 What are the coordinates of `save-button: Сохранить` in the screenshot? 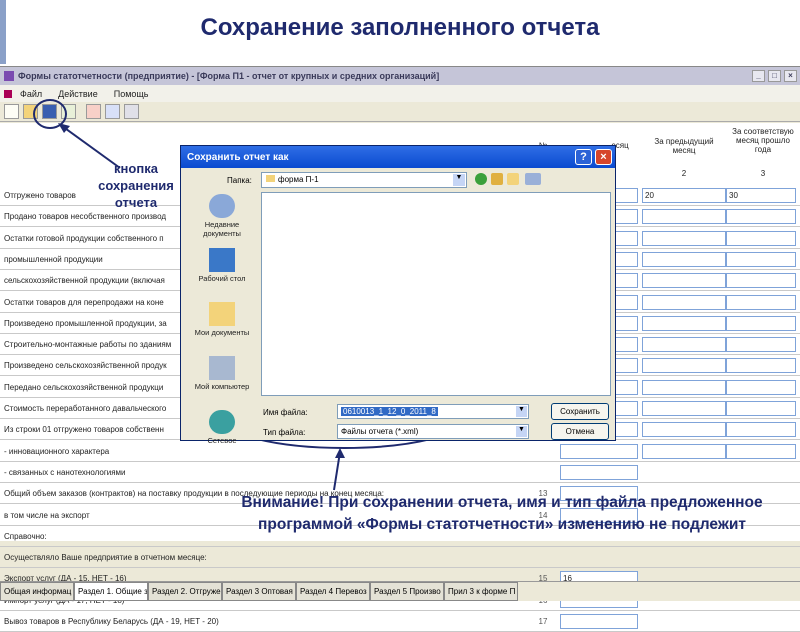 It's located at (580, 411).